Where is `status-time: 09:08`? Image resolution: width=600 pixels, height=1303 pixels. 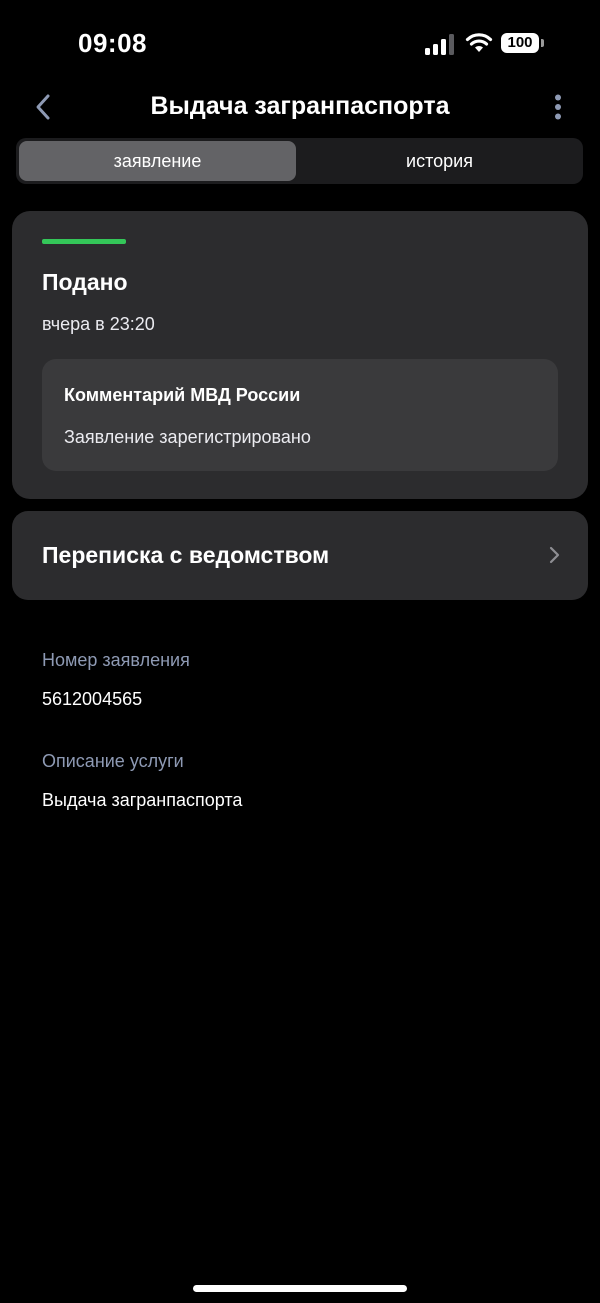 status-time: 09:08 is located at coordinates (112, 43).